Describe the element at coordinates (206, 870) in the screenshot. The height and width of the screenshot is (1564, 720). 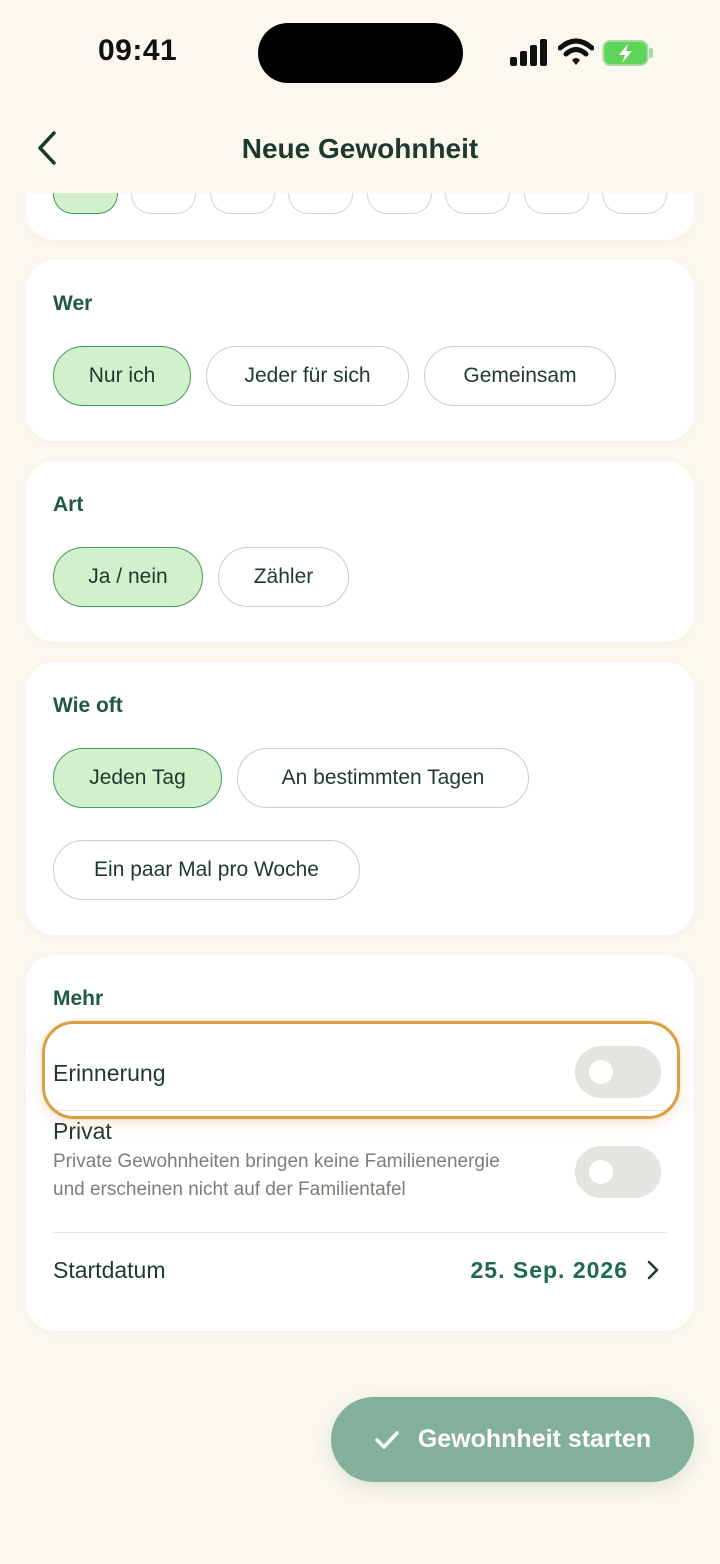
I see `frequency-option-few-times-week: Ein paar Mal pro Woche` at that location.